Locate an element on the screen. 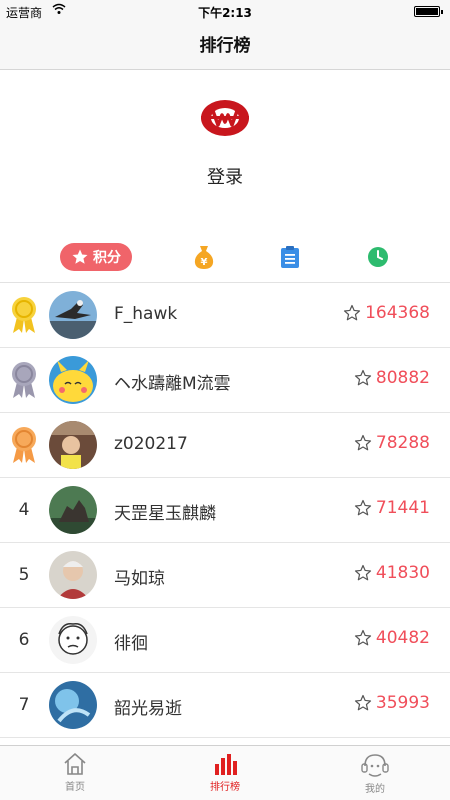 The width and height of the screenshot is (450, 800). clipboard-icon is located at coordinates (290, 257).